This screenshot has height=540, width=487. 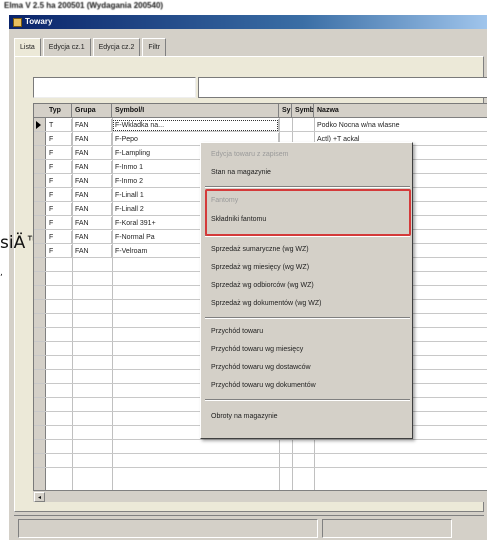 I want to click on cropped-side-text: siÄ™, so click(x=16, y=243).